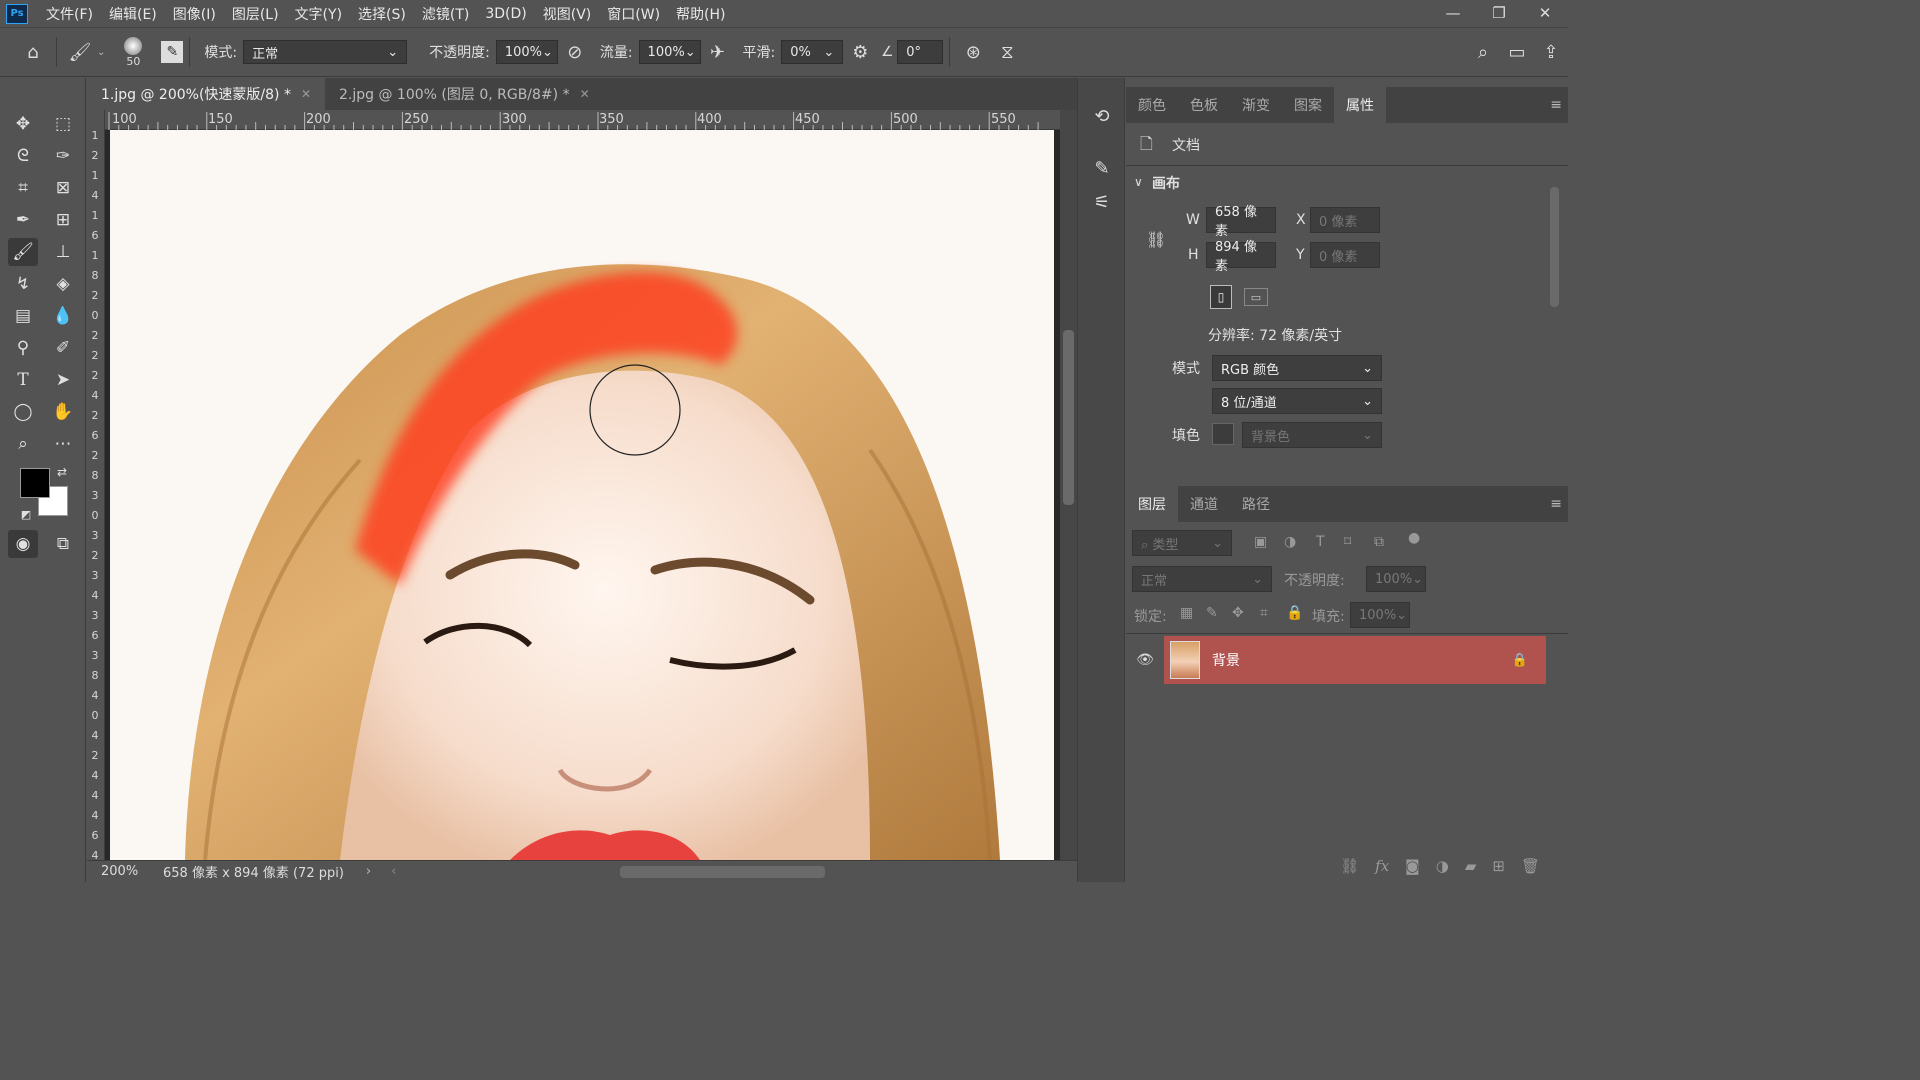 Image resolution: width=1920 pixels, height=1080 pixels. What do you see at coordinates (1442, 866) in the screenshot?
I see `adjustment-layer-icon: ◑` at bounding box center [1442, 866].